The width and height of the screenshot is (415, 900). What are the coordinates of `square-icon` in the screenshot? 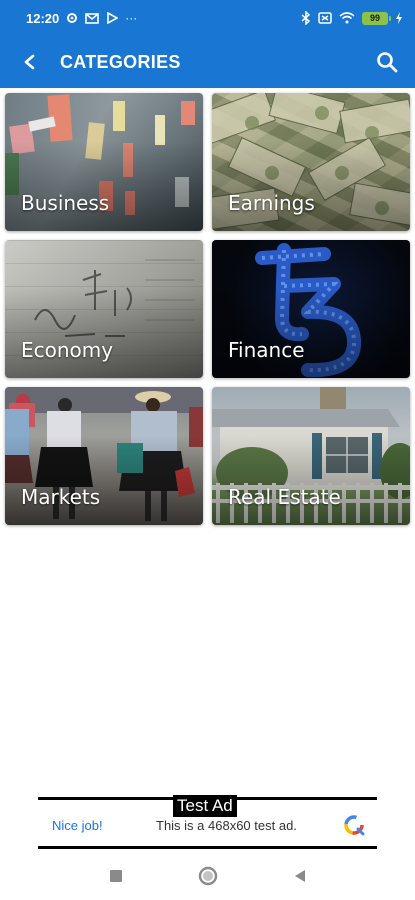 It's located at (115, 876).